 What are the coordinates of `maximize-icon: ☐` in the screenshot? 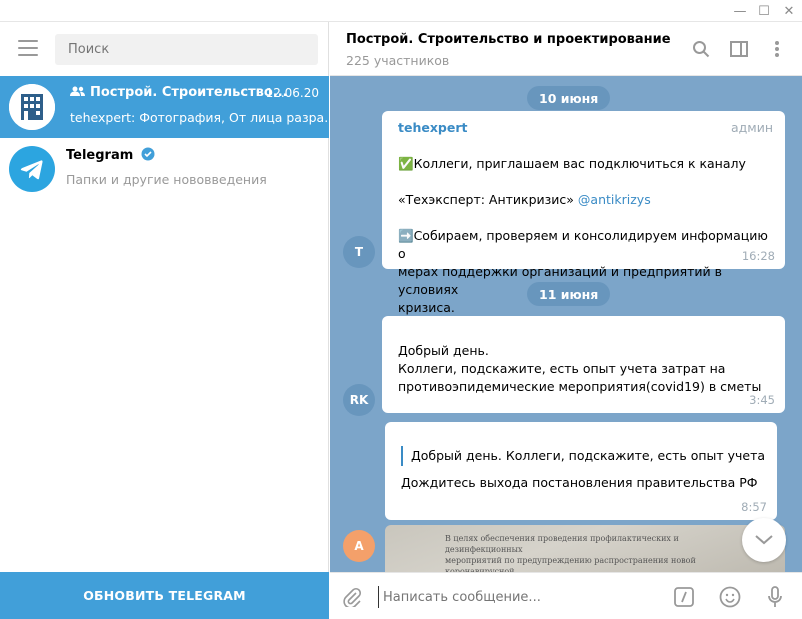 It's located at (764, 11).